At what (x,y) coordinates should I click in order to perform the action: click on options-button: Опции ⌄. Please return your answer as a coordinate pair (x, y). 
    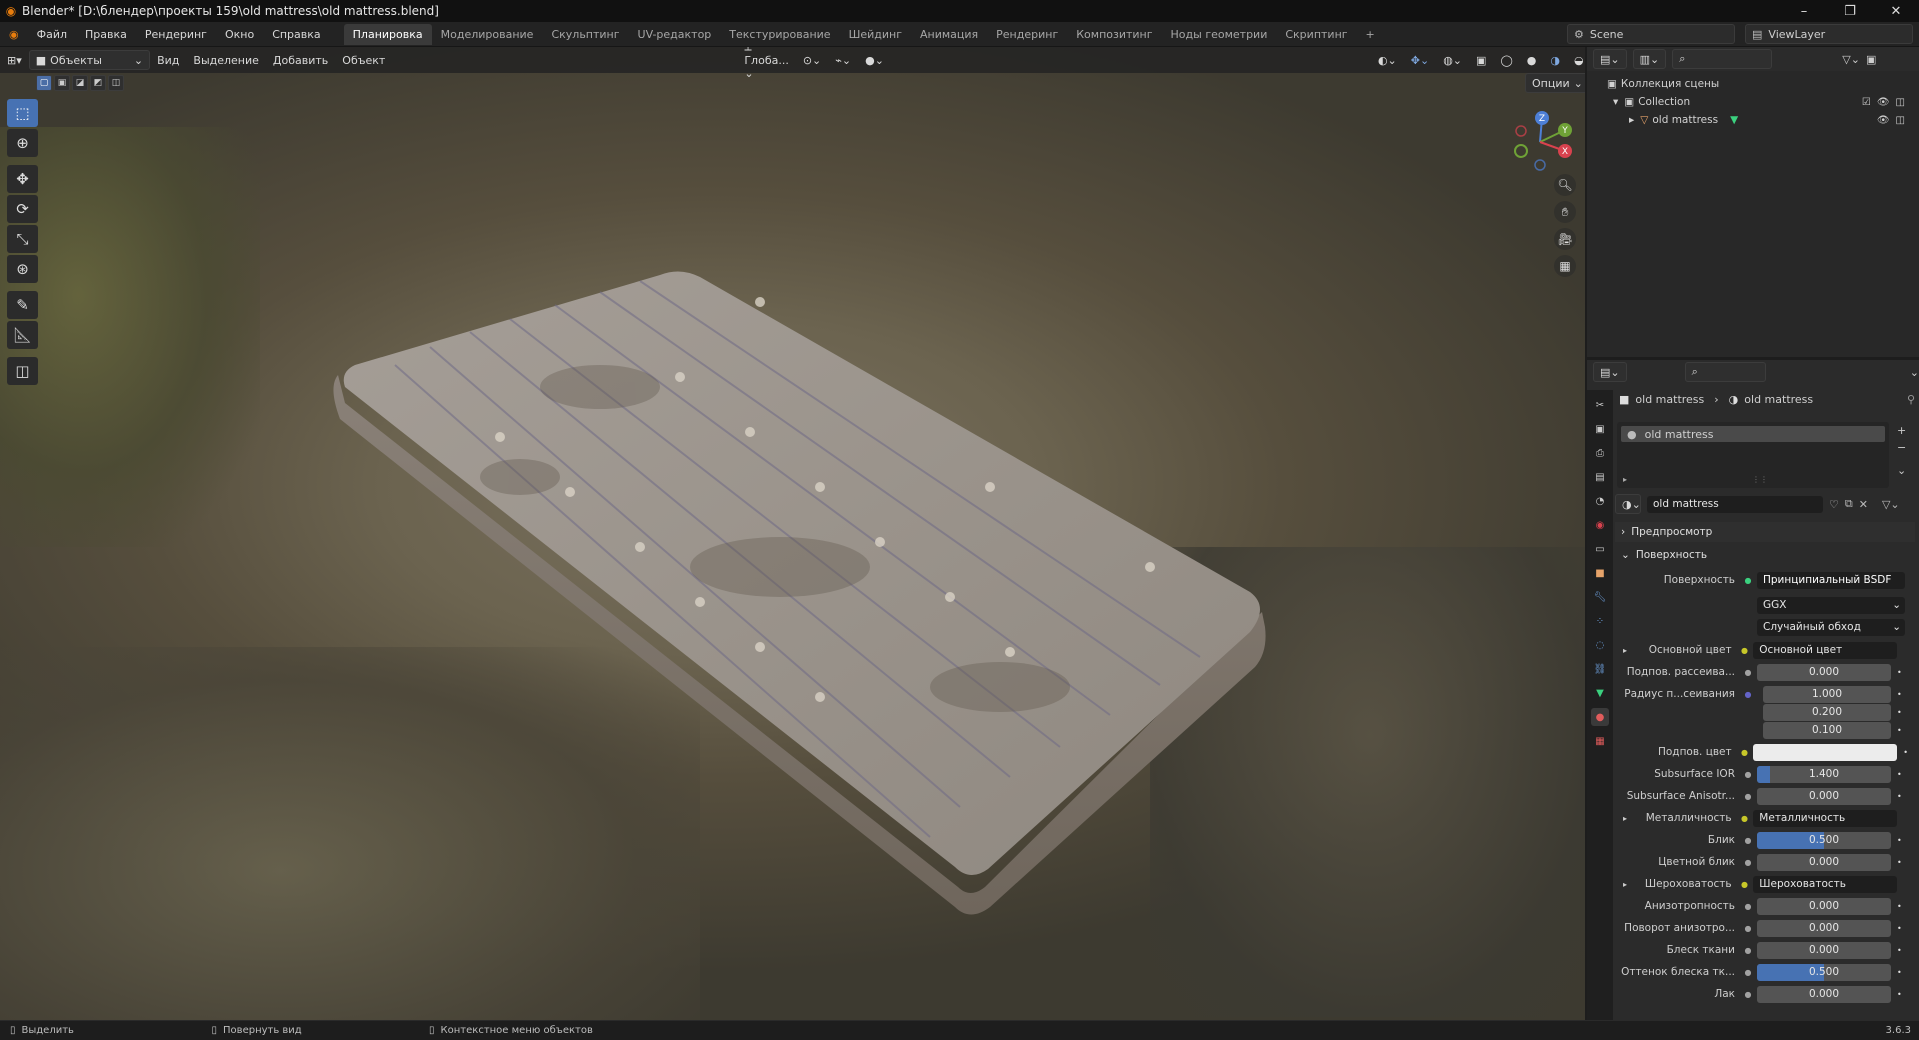
    Looking at the image, I should click on (1555, 83).